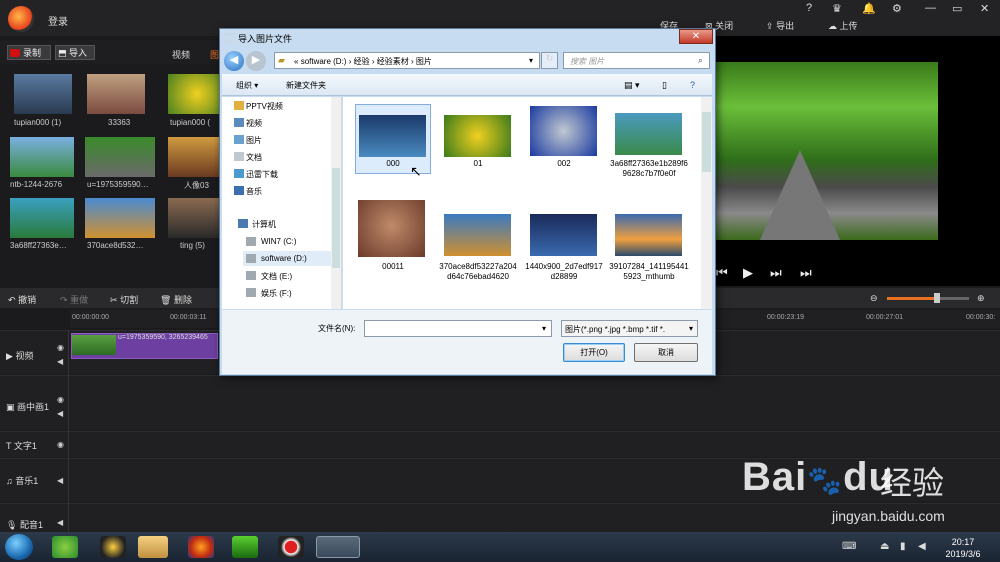 This screenshot has width=1000, height=562. Describe the element at coordinates (594, 352) in the screenshot. I see `open-button: 打开(O)` at that location.